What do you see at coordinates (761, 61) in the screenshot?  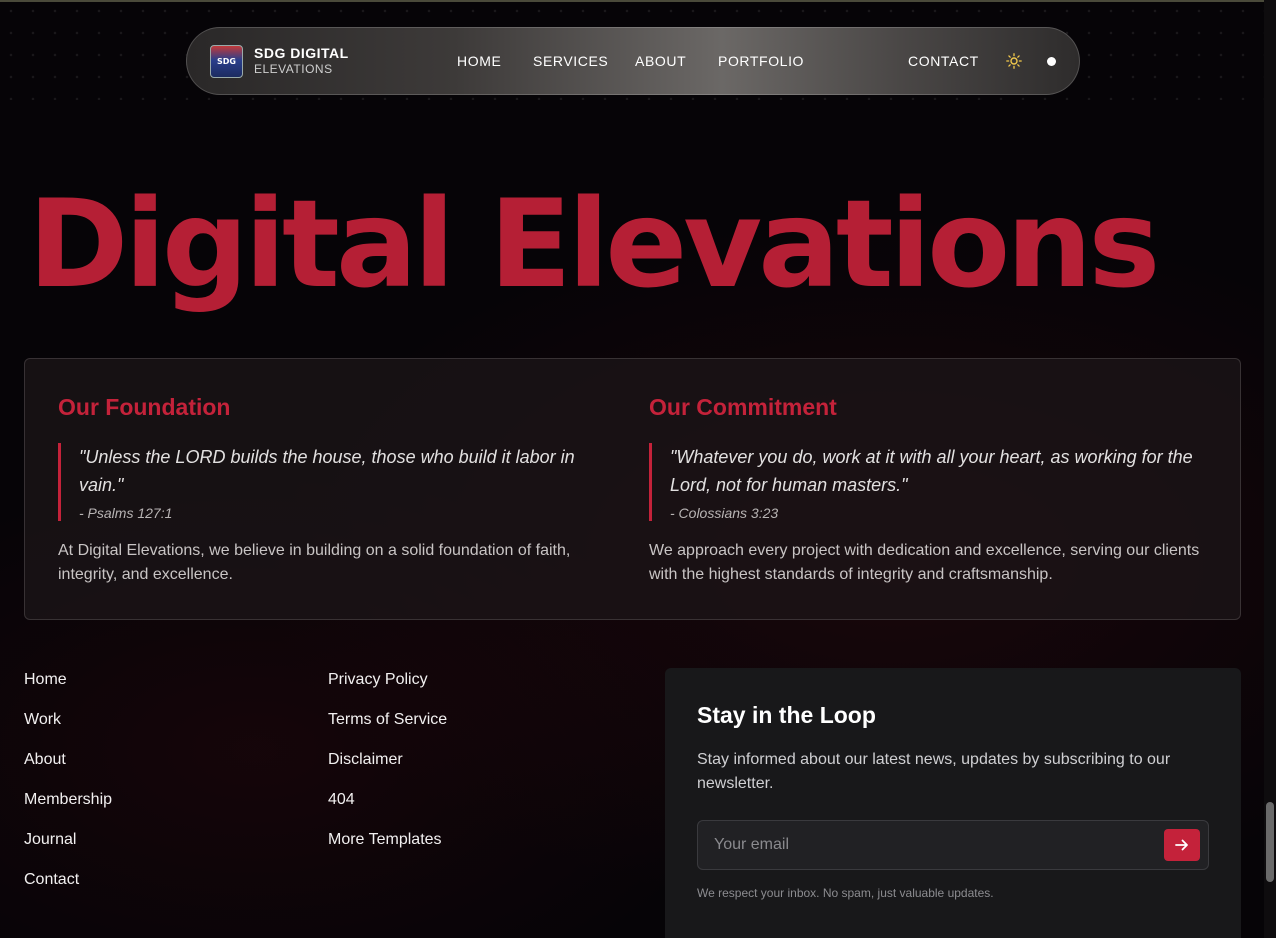 I see `nav-portfolio: PORTFOLIO` at bounding box center [761, 61].